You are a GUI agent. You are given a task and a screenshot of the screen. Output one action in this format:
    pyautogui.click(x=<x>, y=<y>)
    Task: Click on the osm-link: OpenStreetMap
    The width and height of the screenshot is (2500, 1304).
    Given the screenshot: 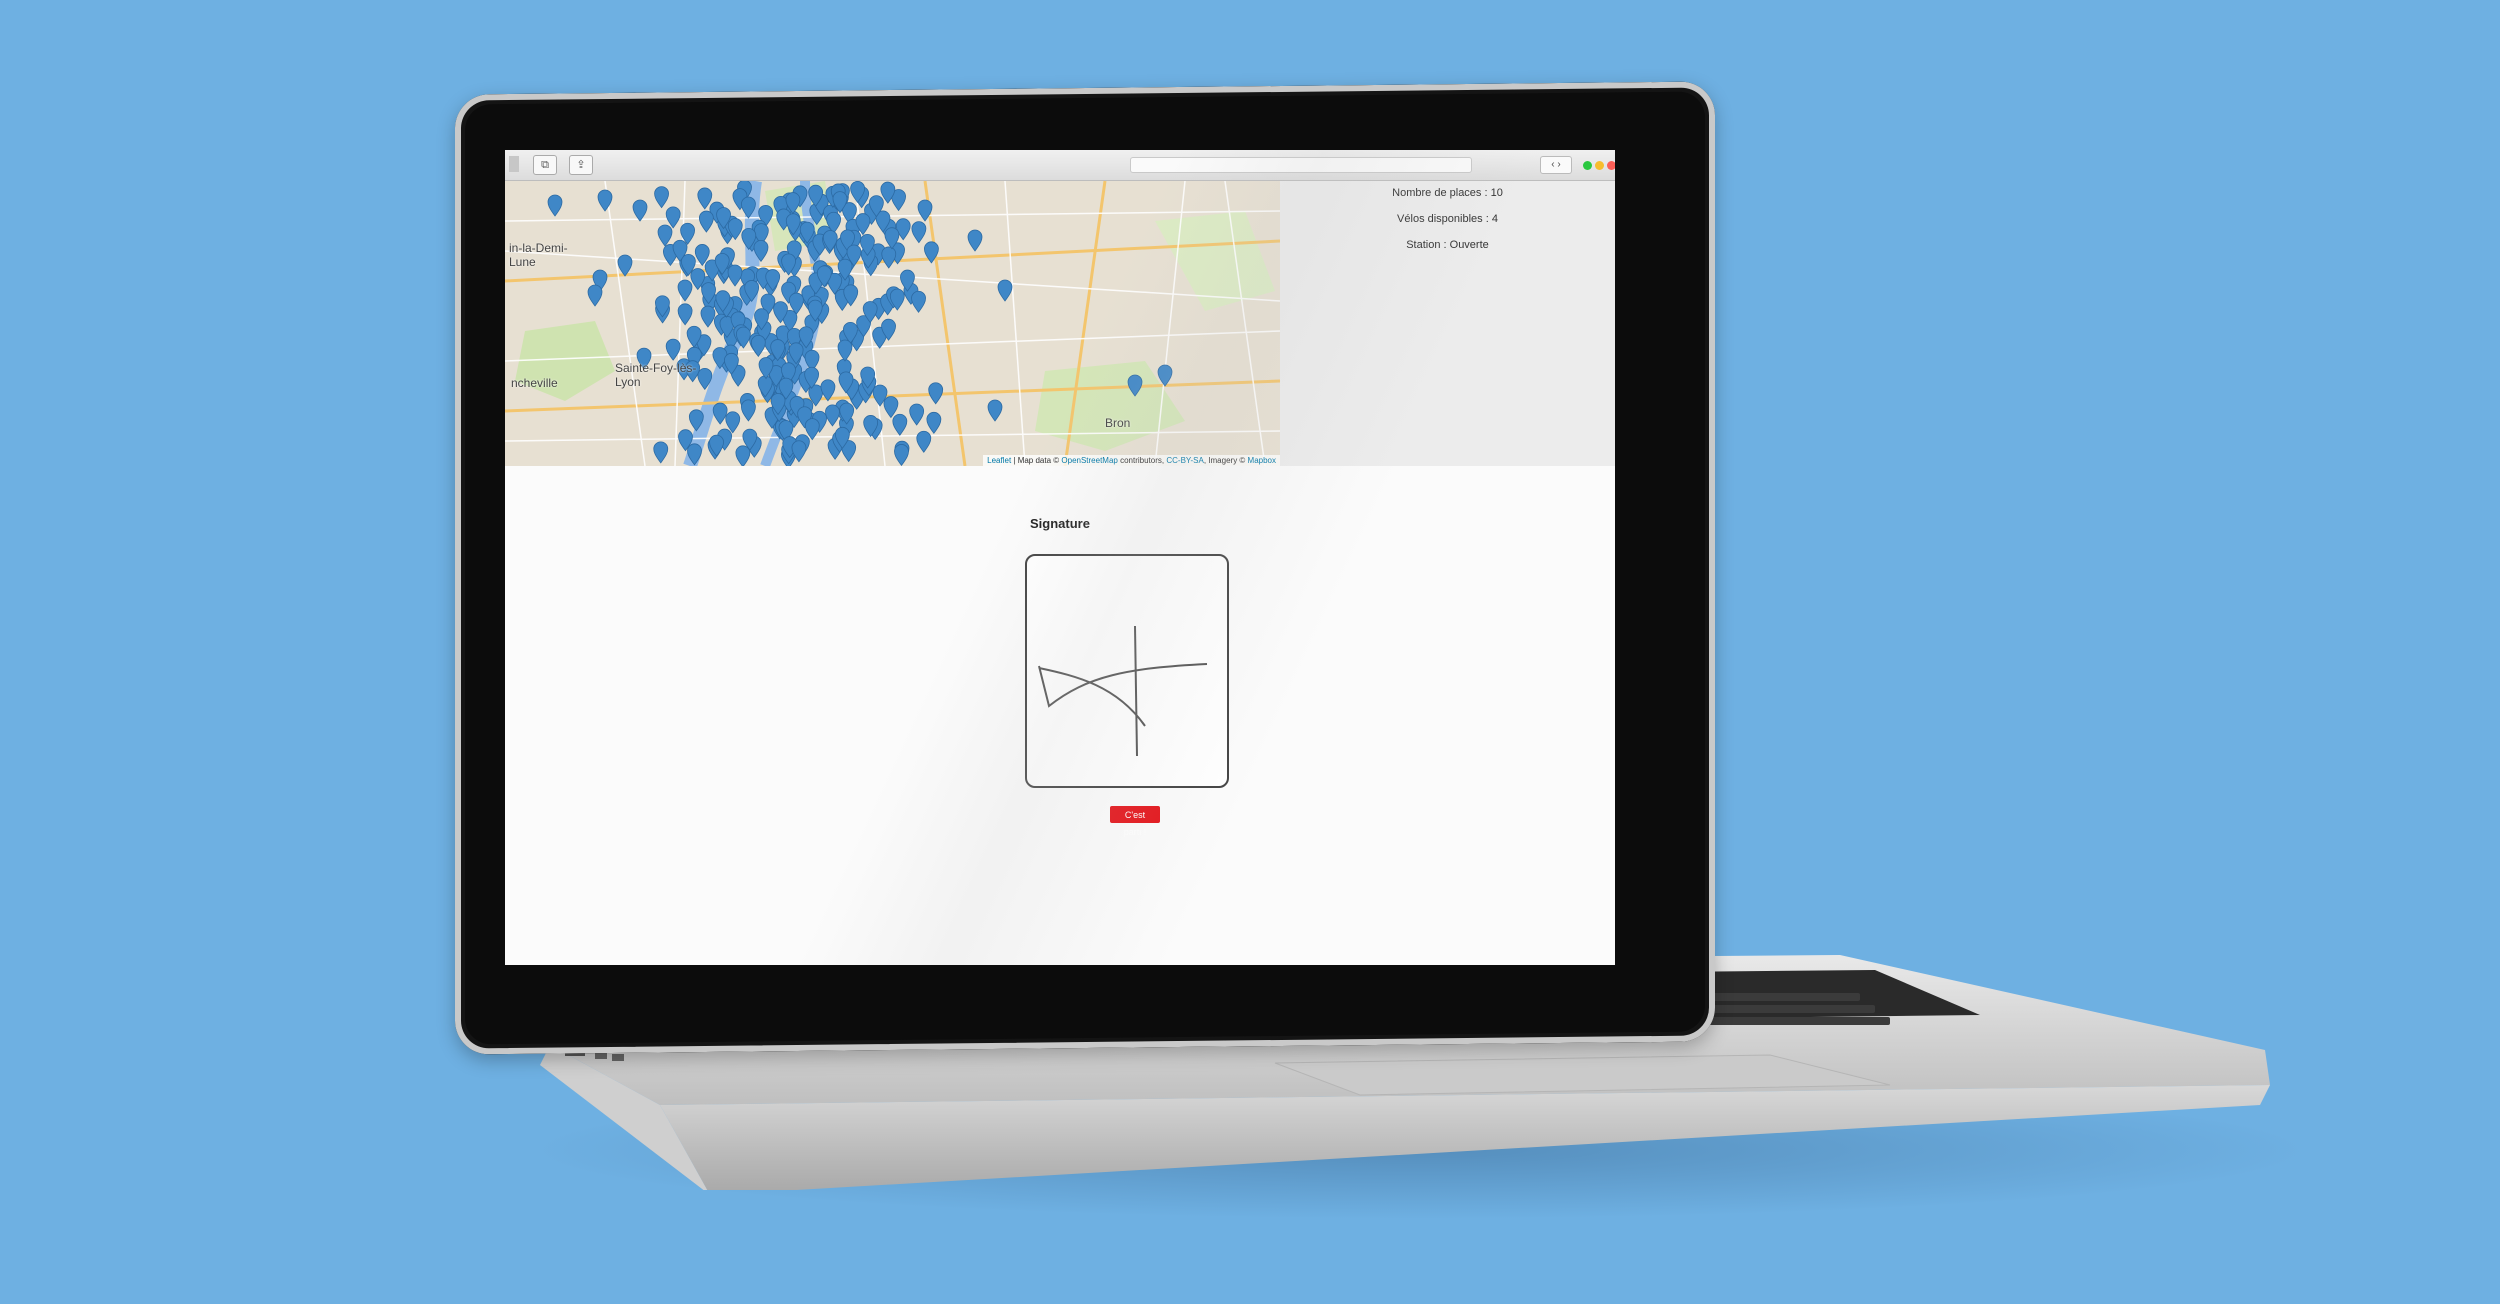 What is the action you would take?
    pyautogui.click(x=1089, y=460)
    